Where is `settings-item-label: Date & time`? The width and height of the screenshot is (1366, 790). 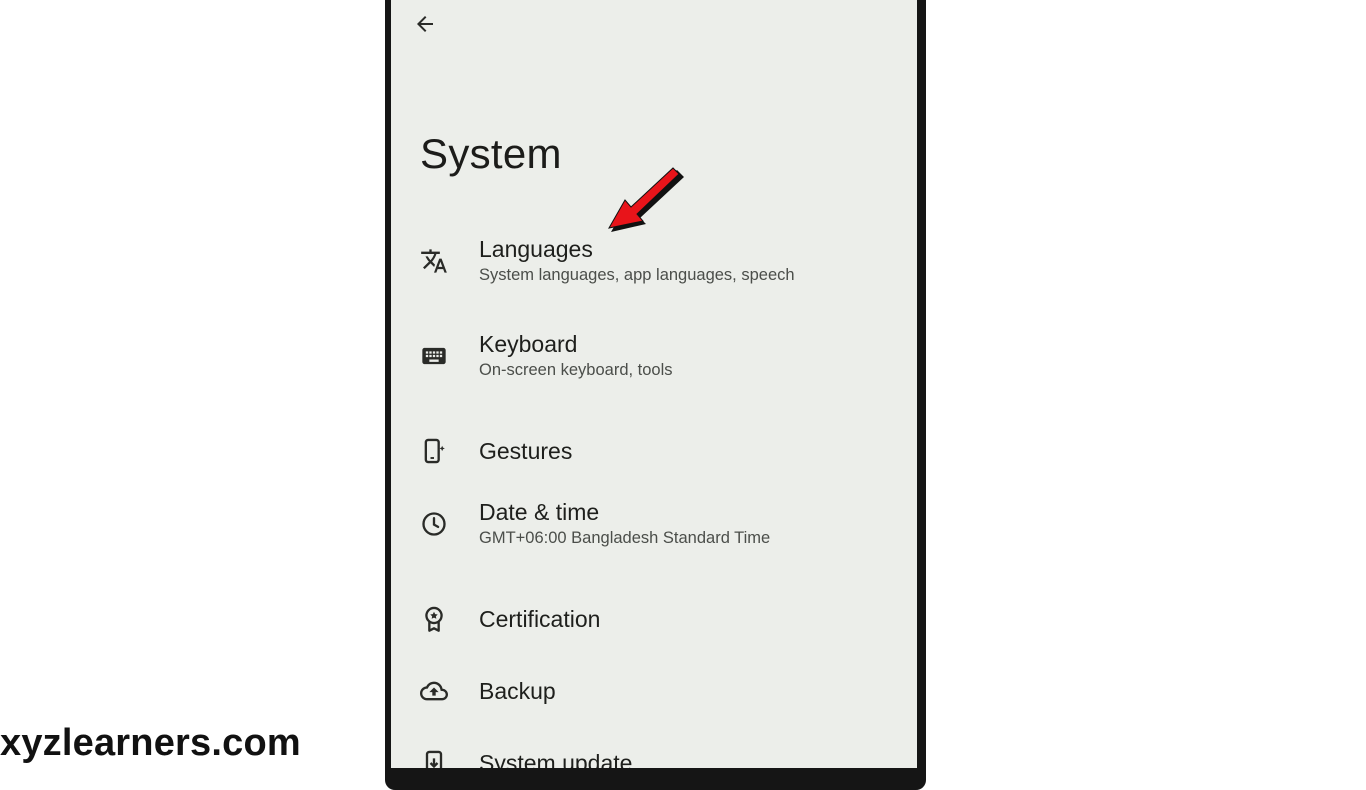
settings-item-label: Date & time is located at coordinates (539, 512).